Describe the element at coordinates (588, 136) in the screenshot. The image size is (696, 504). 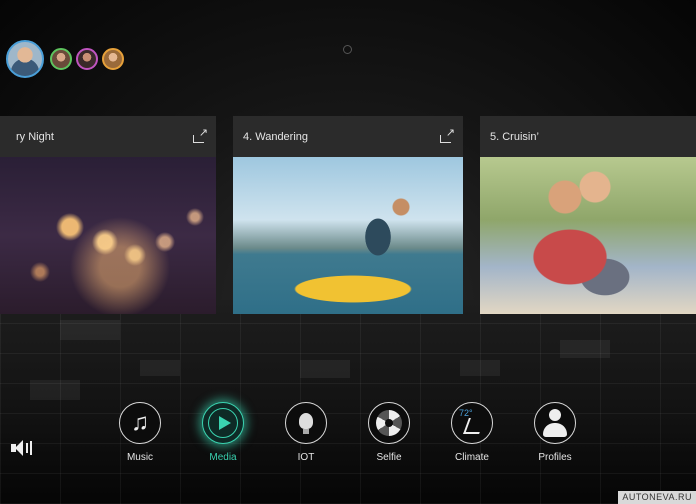
I see `media-card-header: 5. Cruisin’` at that location.